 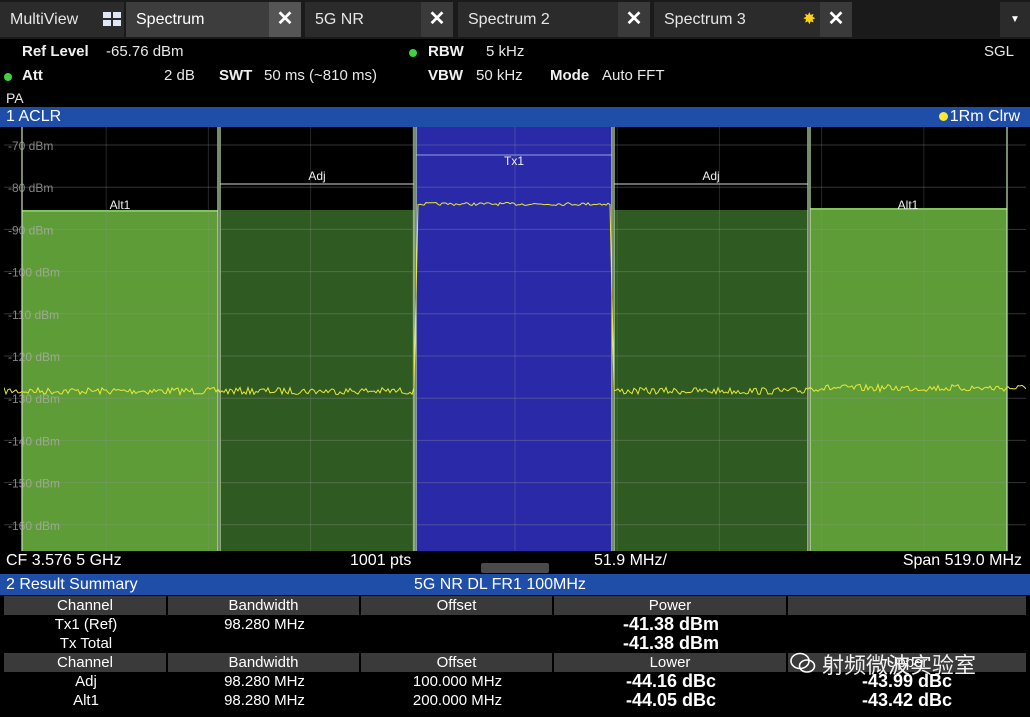 I want to click on trace-label: 1Rm Clrw, so click(x=984, y=116).